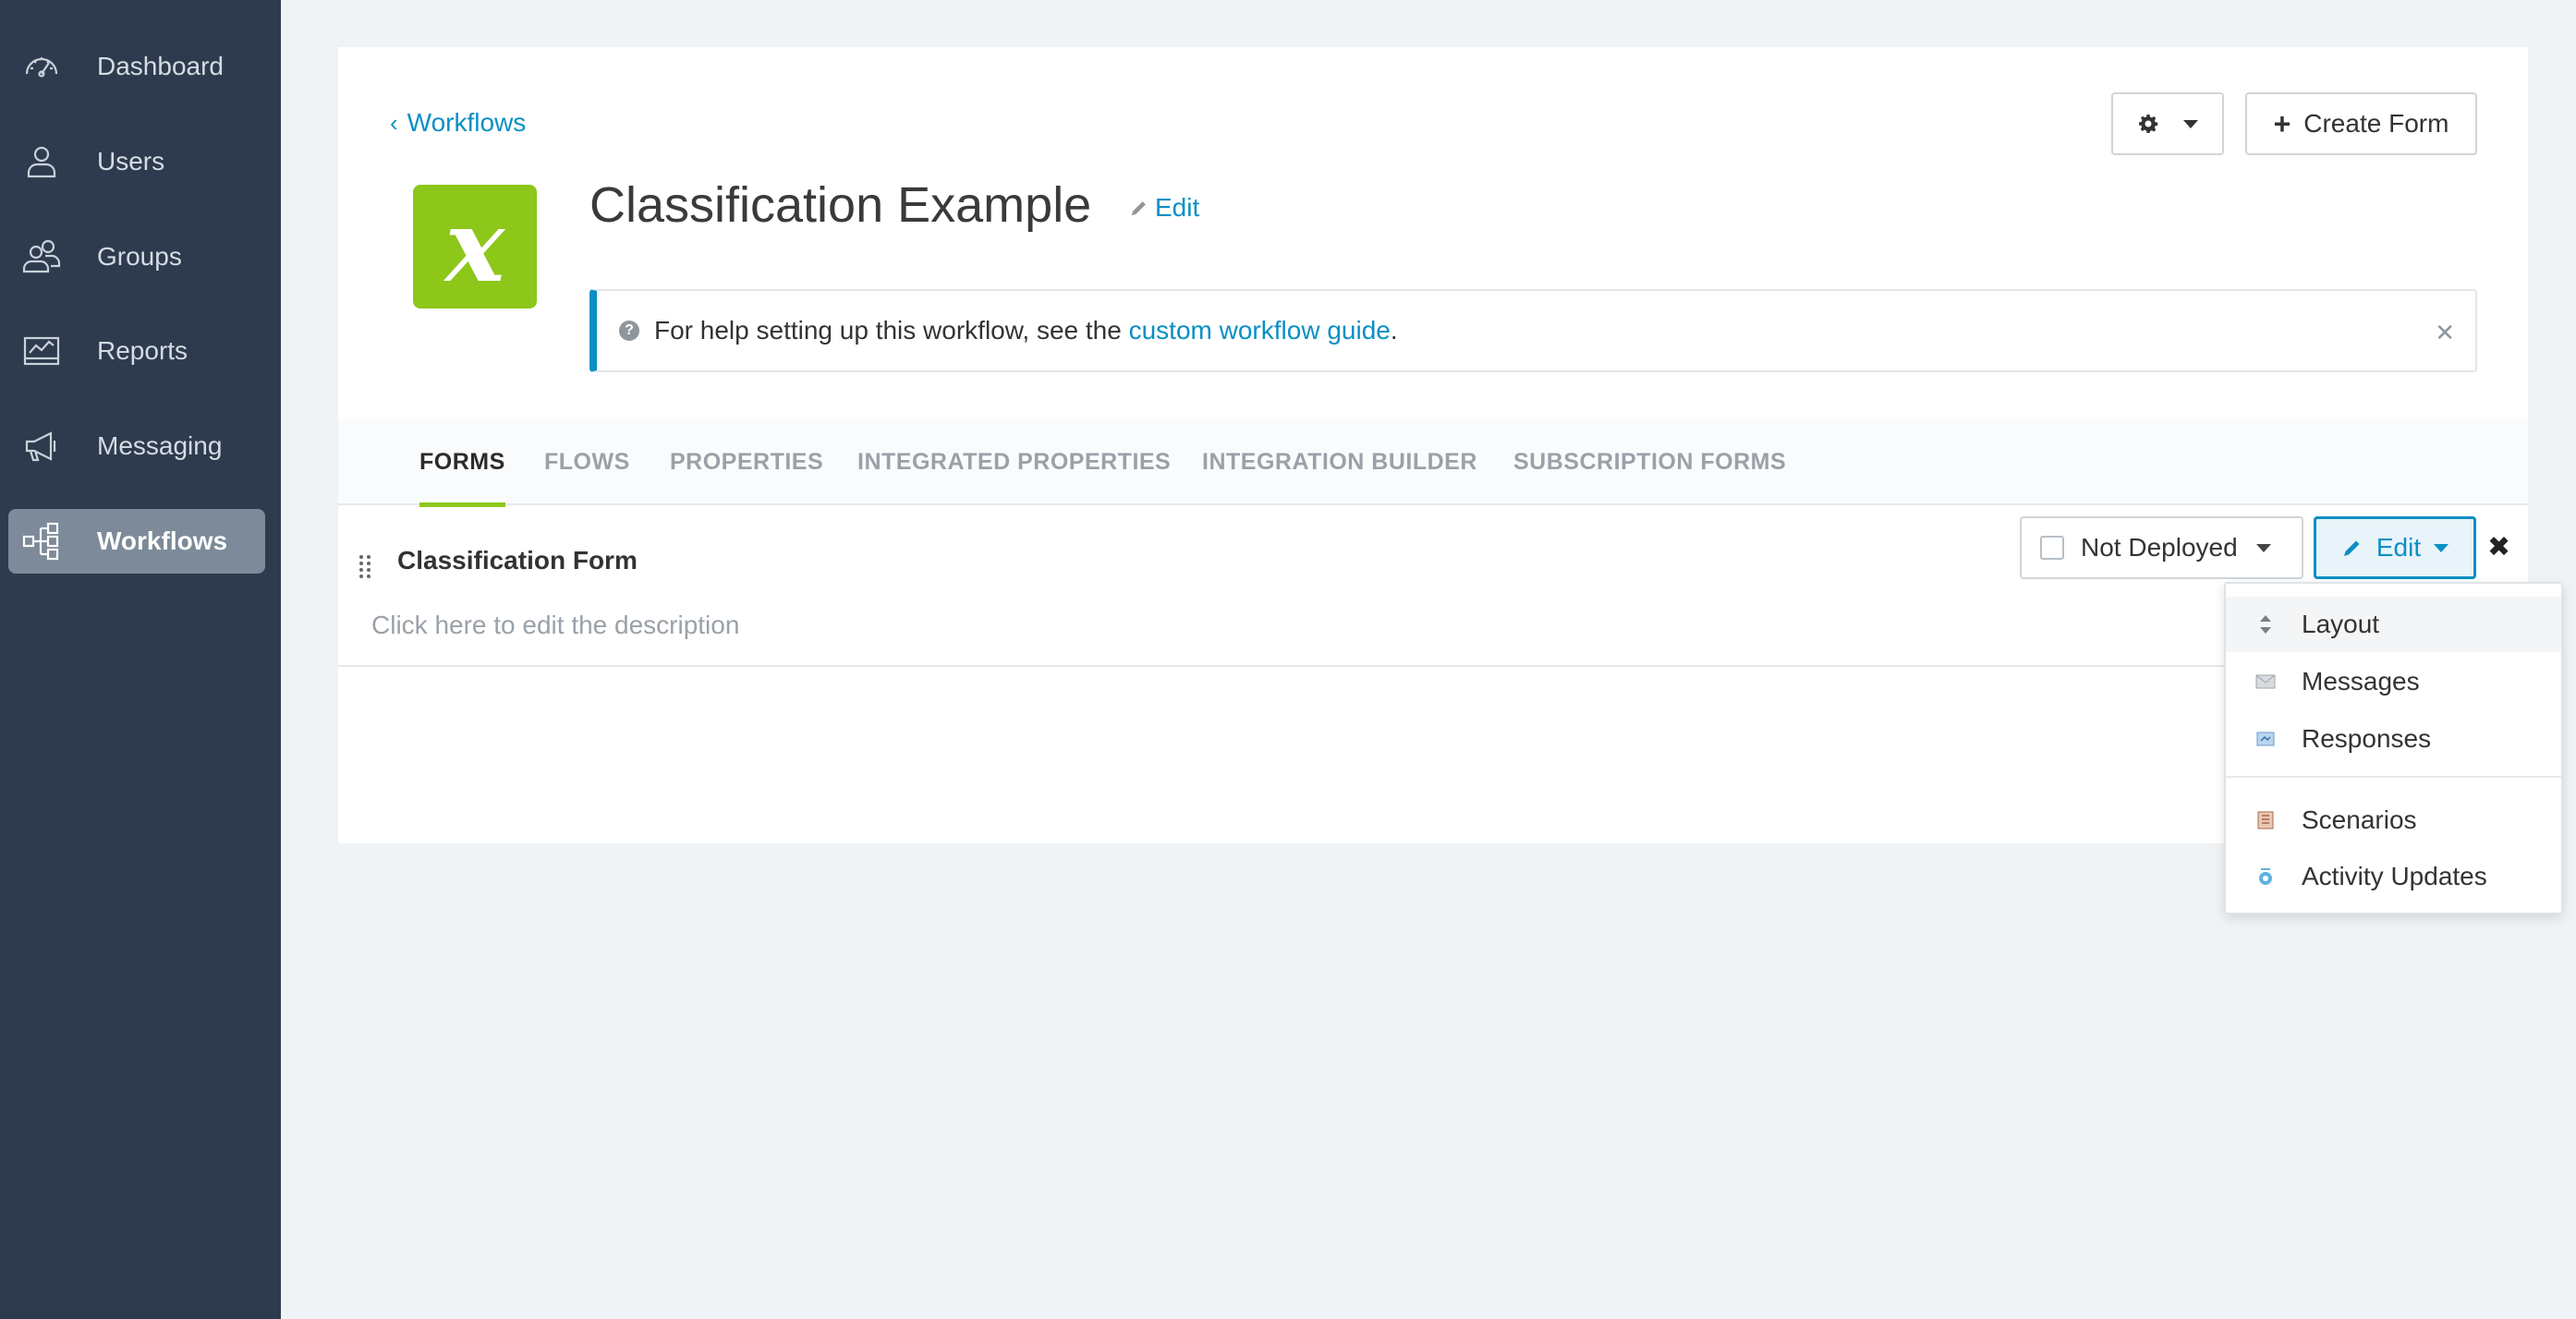  What do you see at coordinates (2498, 547) in the screenshot?
I see `remove-form-icon: ✖` at bounding box center [2498, 547].